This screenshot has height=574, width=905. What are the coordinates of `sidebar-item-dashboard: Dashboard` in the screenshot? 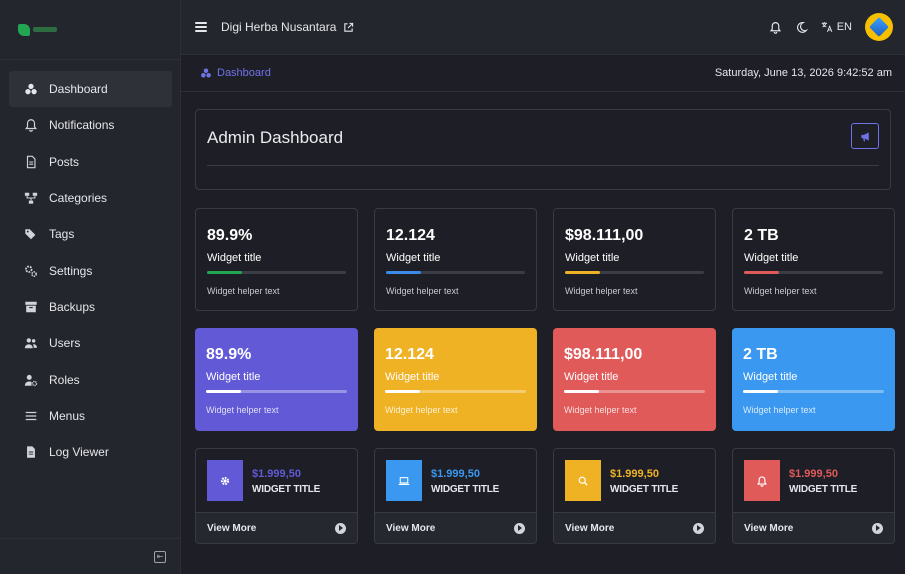 It's located at (90, 89).